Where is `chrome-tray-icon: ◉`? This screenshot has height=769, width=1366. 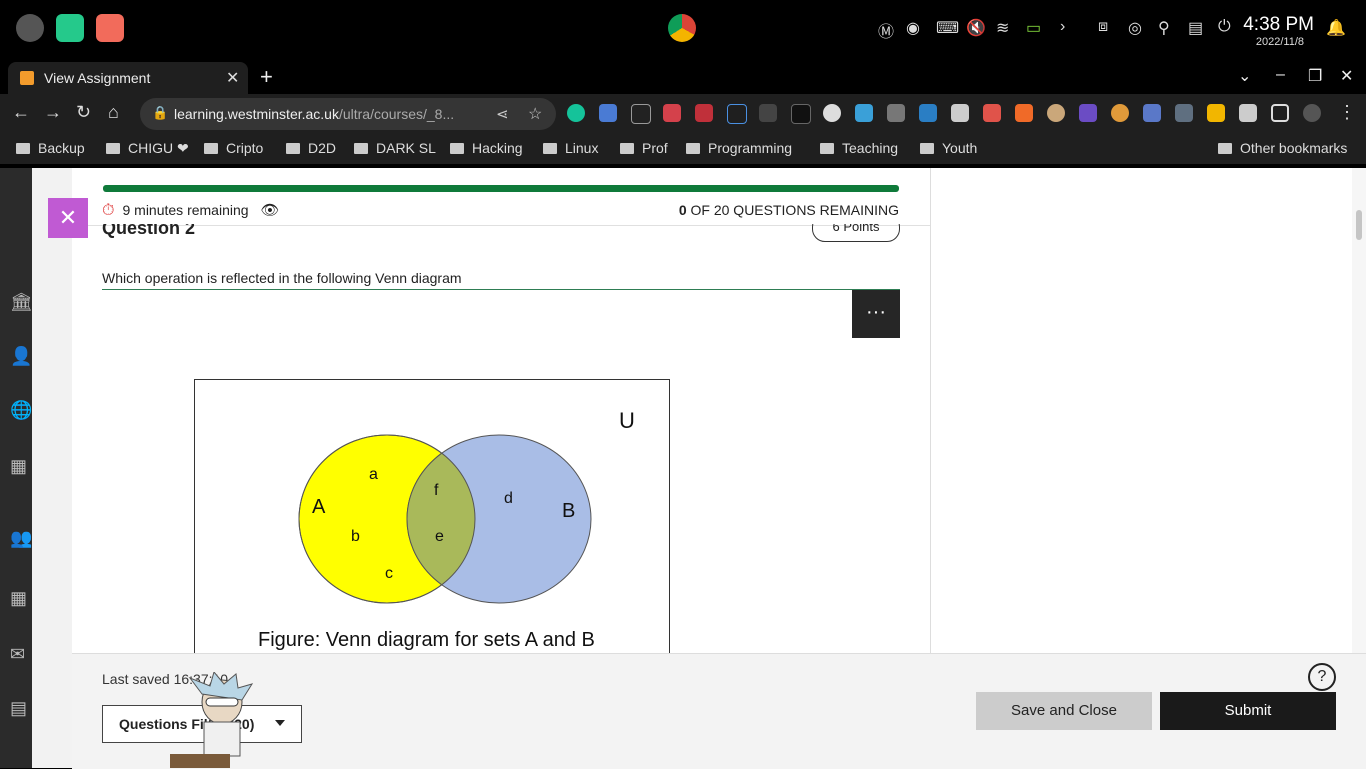 chrome-tray-icon: ◉ is located at coordinates (913, 28).